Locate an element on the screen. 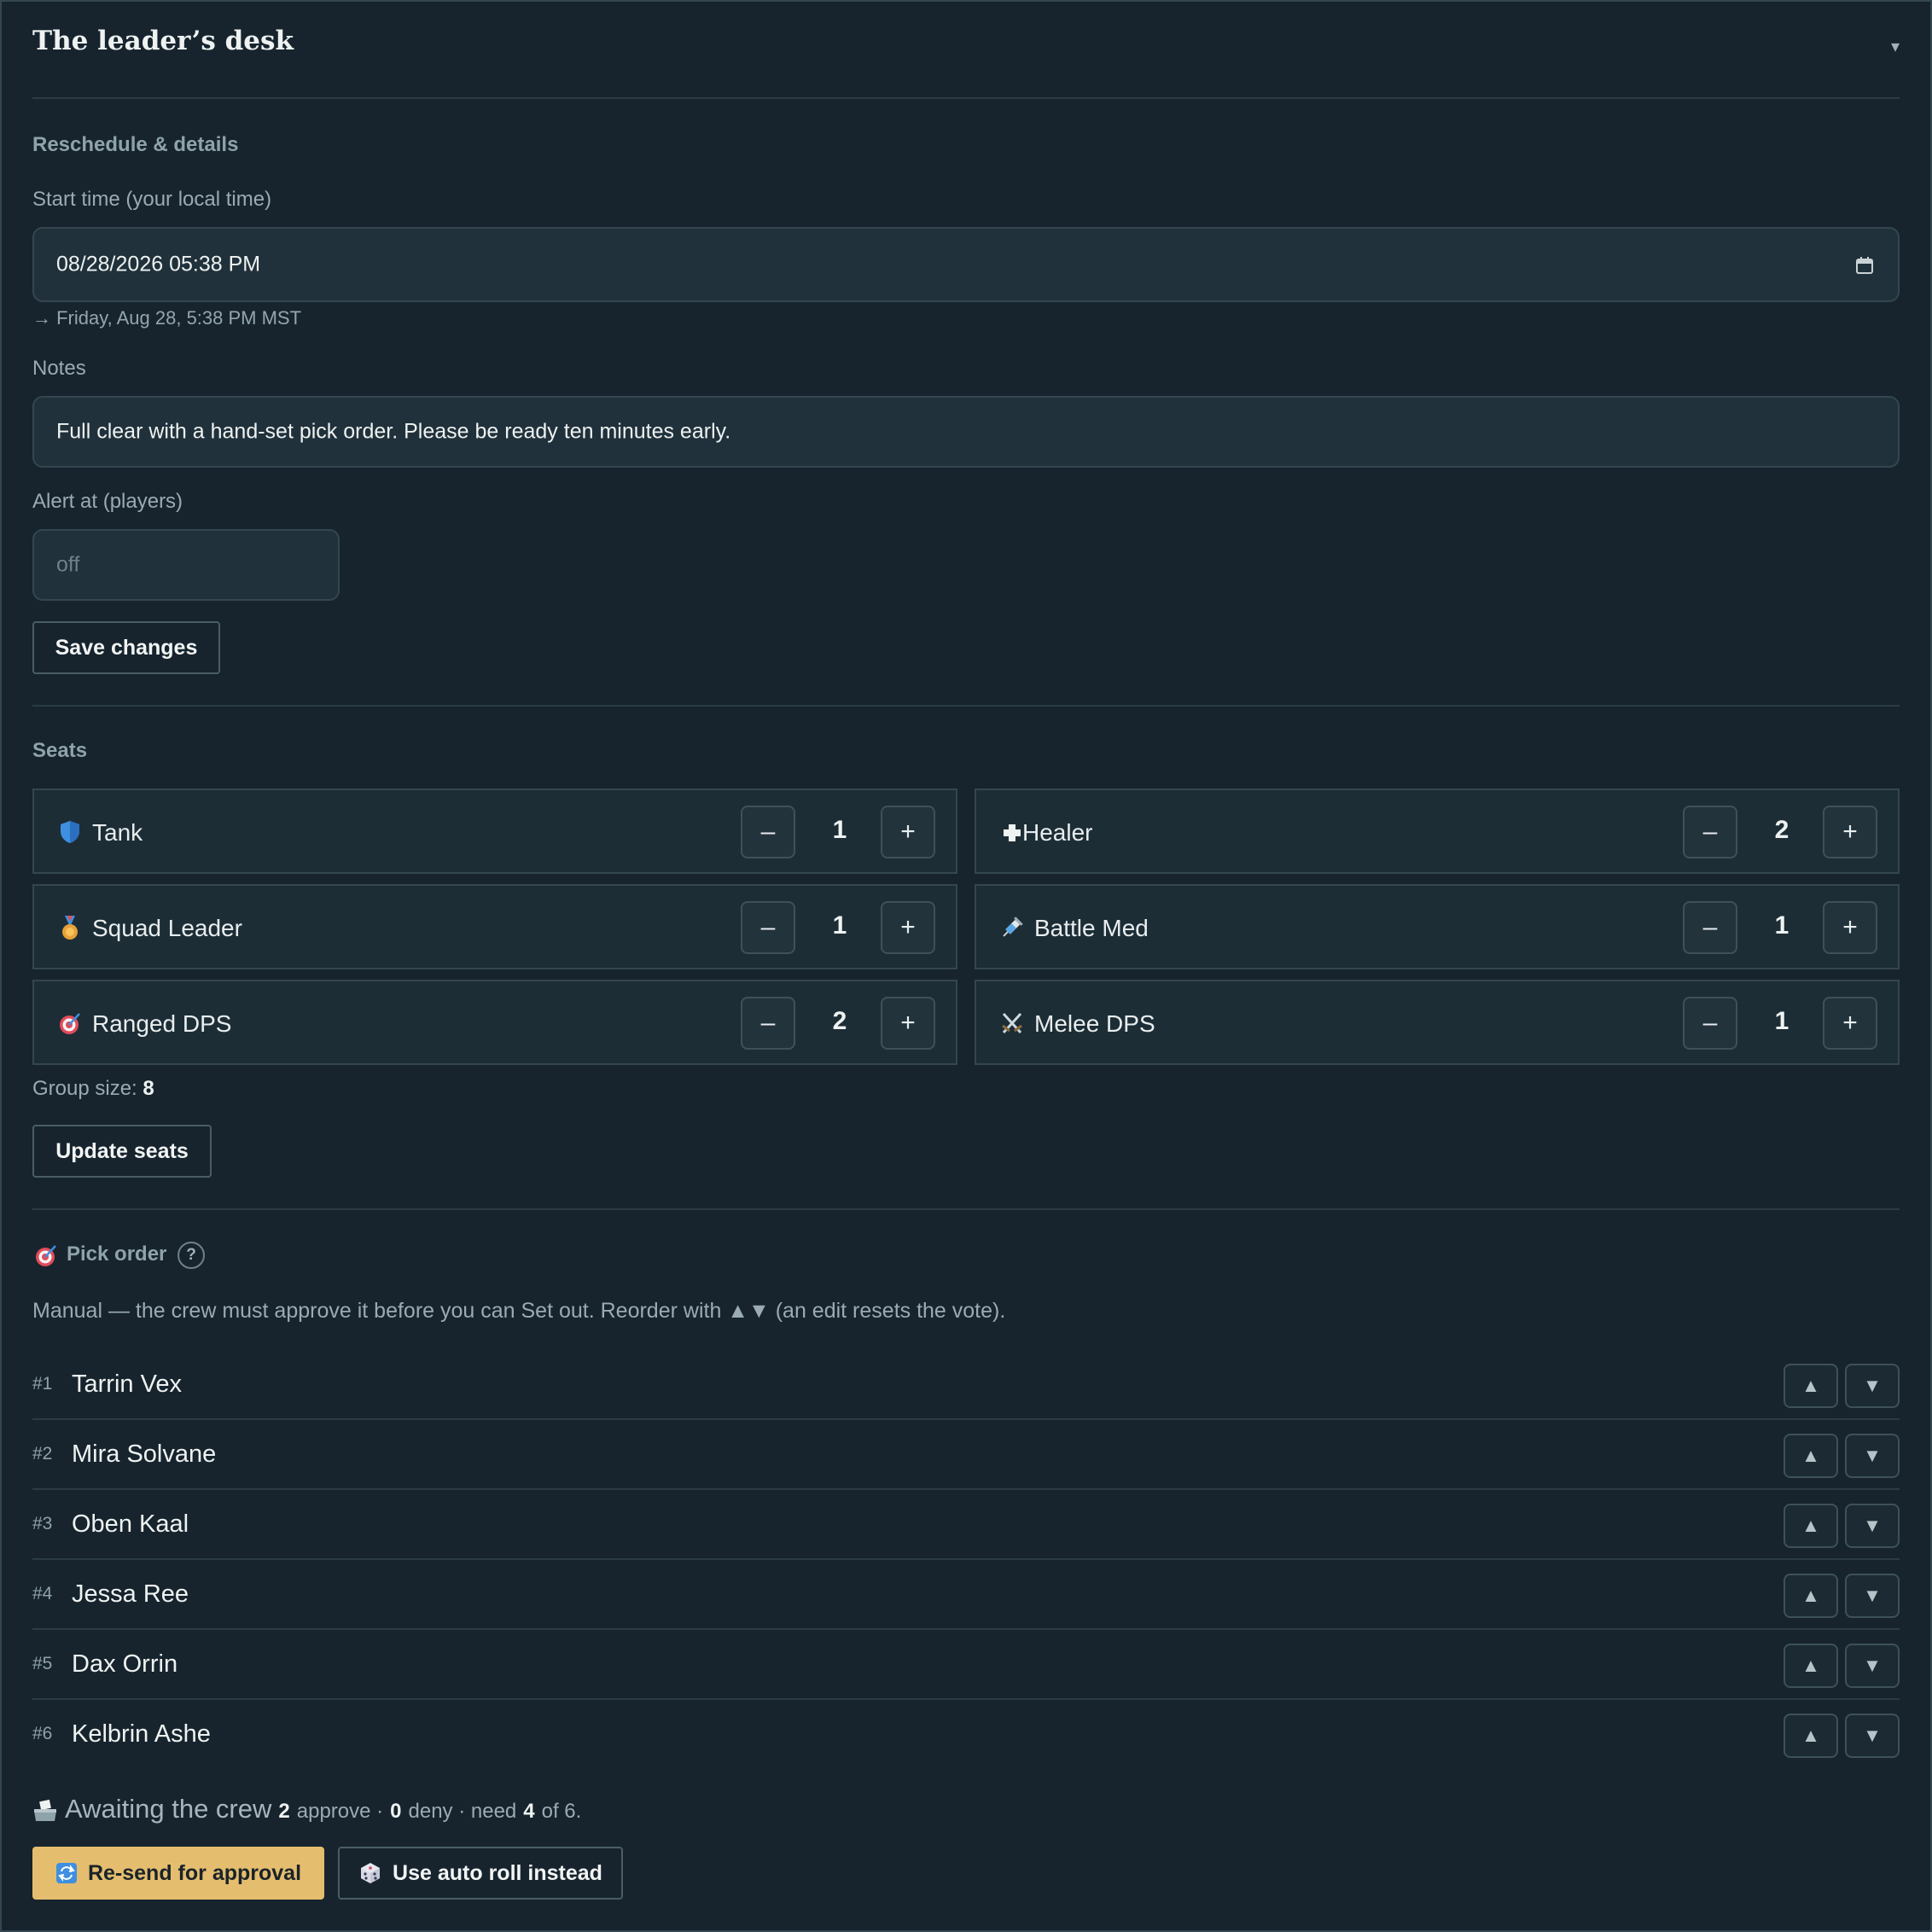  pick-row: #5 Dax Orrin ▲ ▼ is located at coordinates (966, 1665).